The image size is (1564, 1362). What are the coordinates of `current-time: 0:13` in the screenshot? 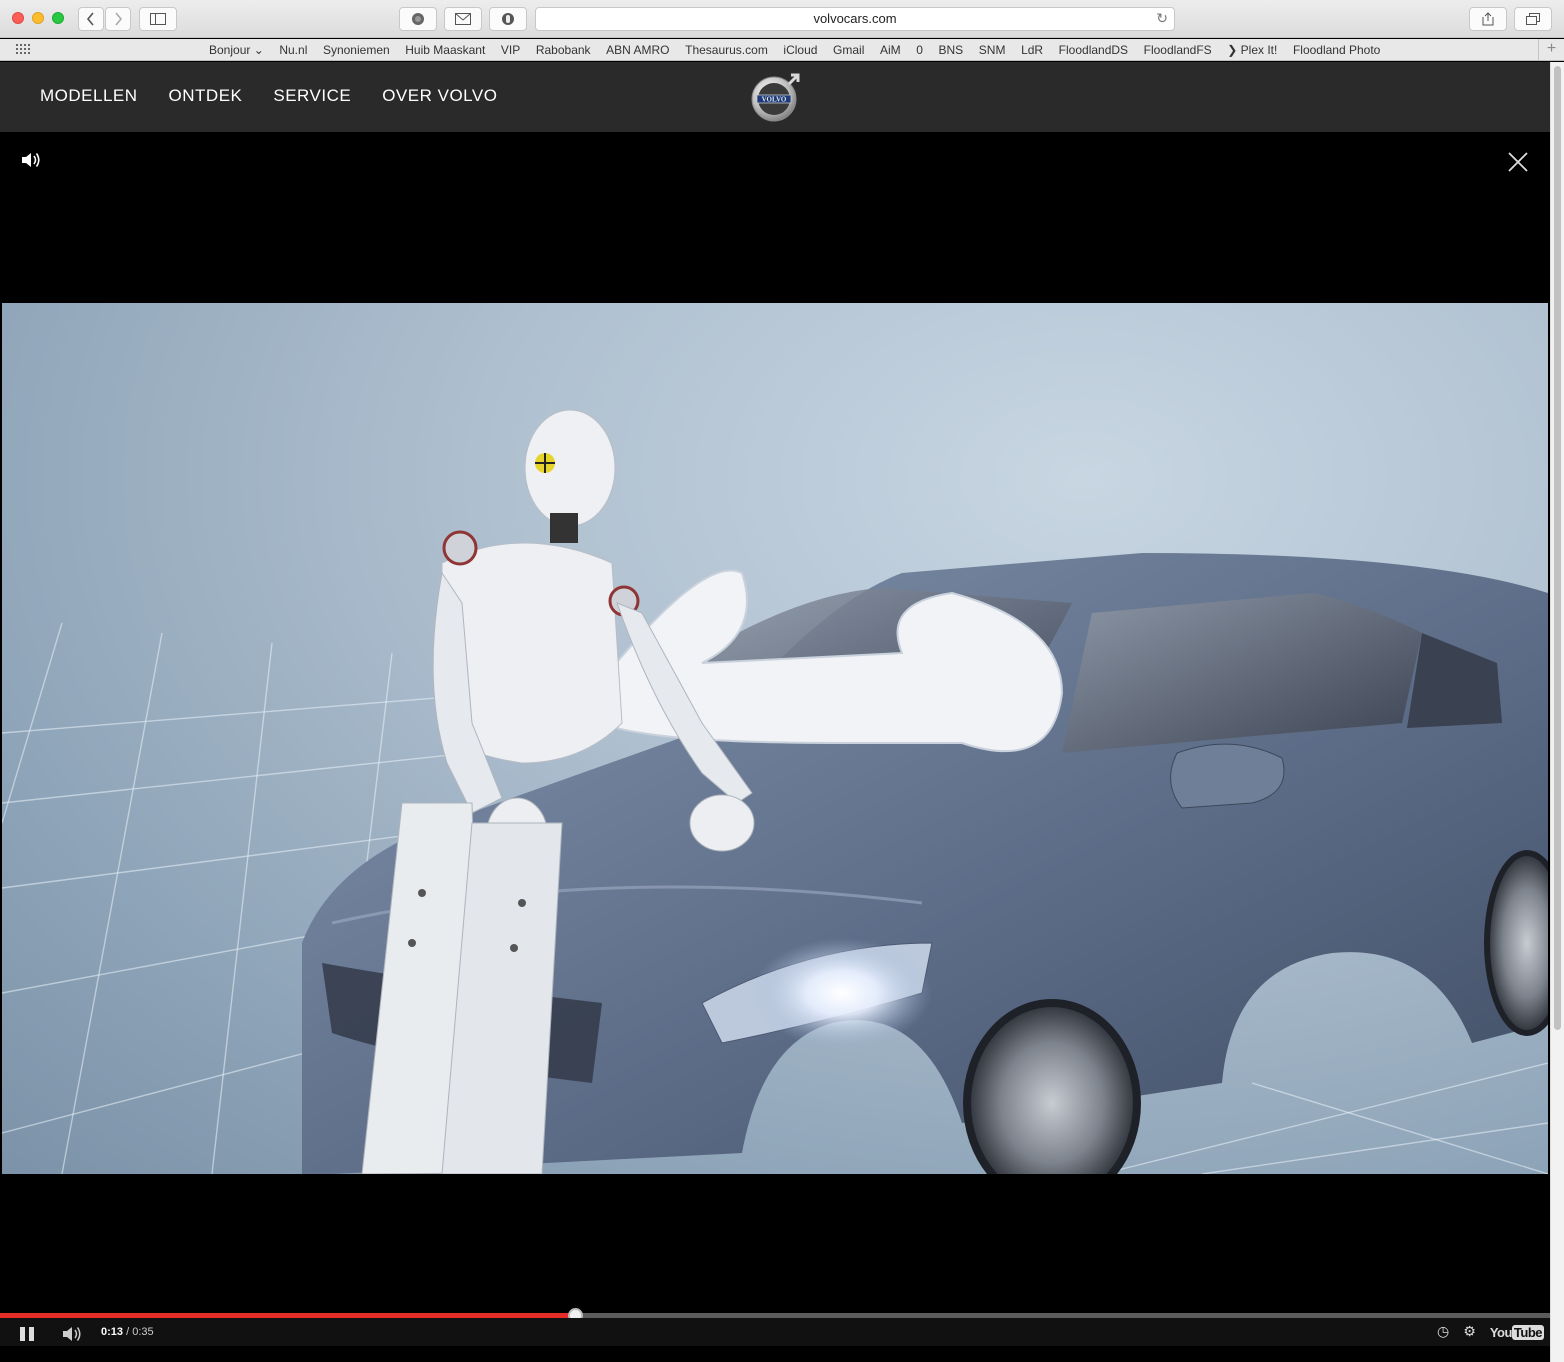 It's located at (112, 1332).